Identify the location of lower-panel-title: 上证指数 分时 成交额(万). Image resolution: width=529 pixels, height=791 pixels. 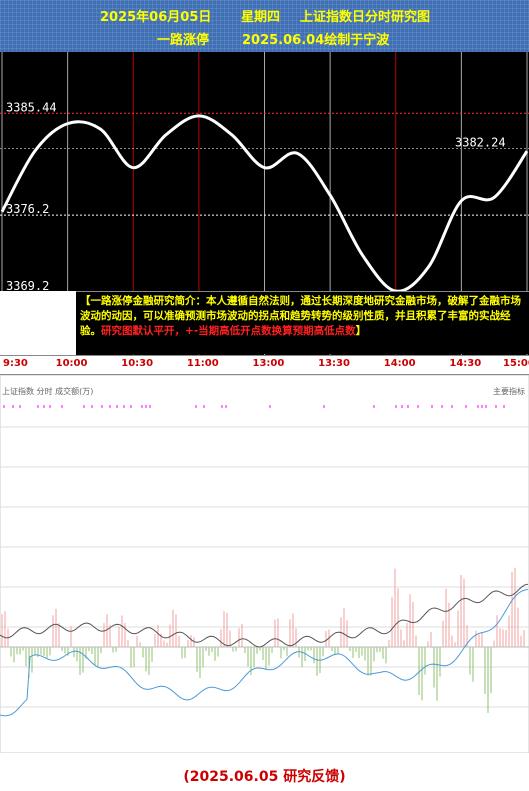
(48, 391).